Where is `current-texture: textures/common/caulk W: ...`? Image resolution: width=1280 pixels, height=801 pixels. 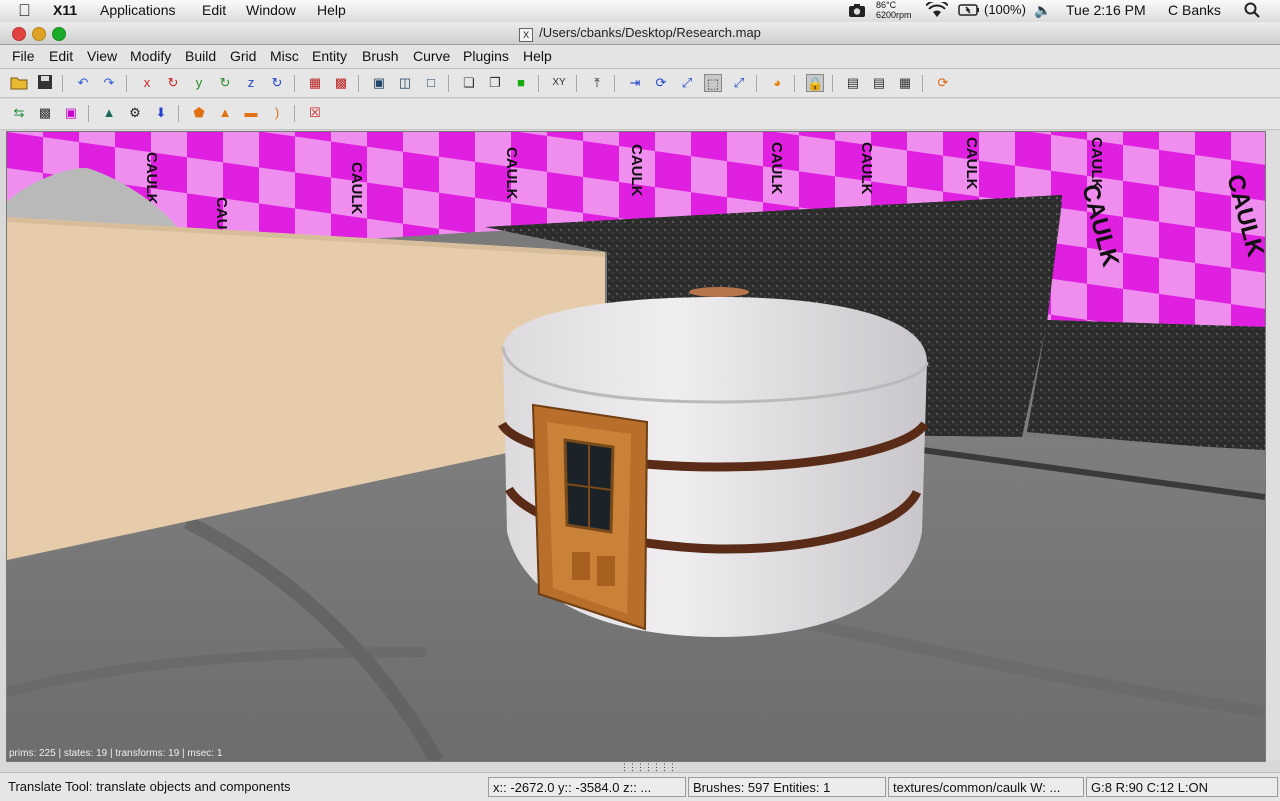 current-texture: textures/common/caulk W: ... is located at coordinates (986, 787).